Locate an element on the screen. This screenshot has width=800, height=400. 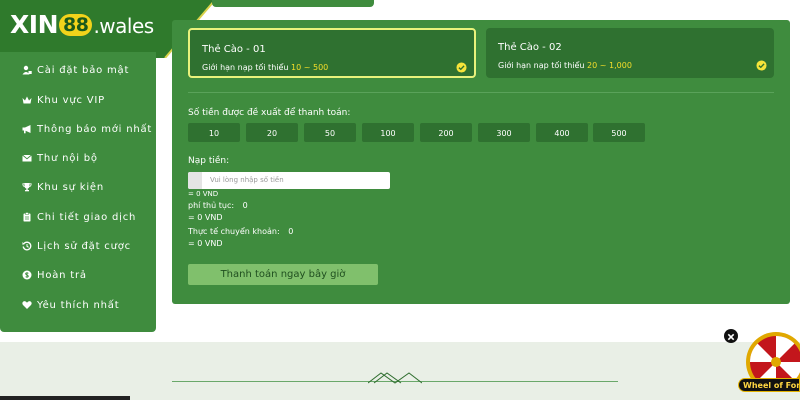
card-title: Thẻ Cào - 02 is located at coordinates (530, 47).